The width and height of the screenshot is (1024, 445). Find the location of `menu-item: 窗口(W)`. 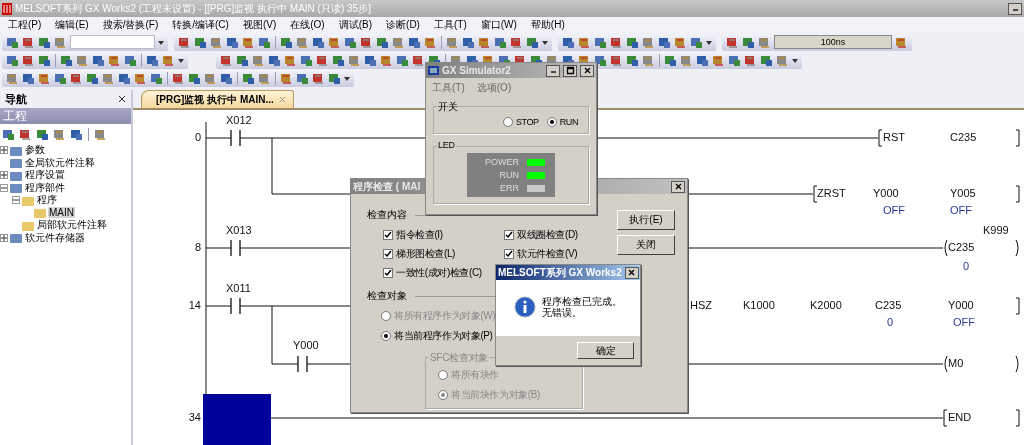

menu-item: 窗口(W) is located at coordinates (498, 25).